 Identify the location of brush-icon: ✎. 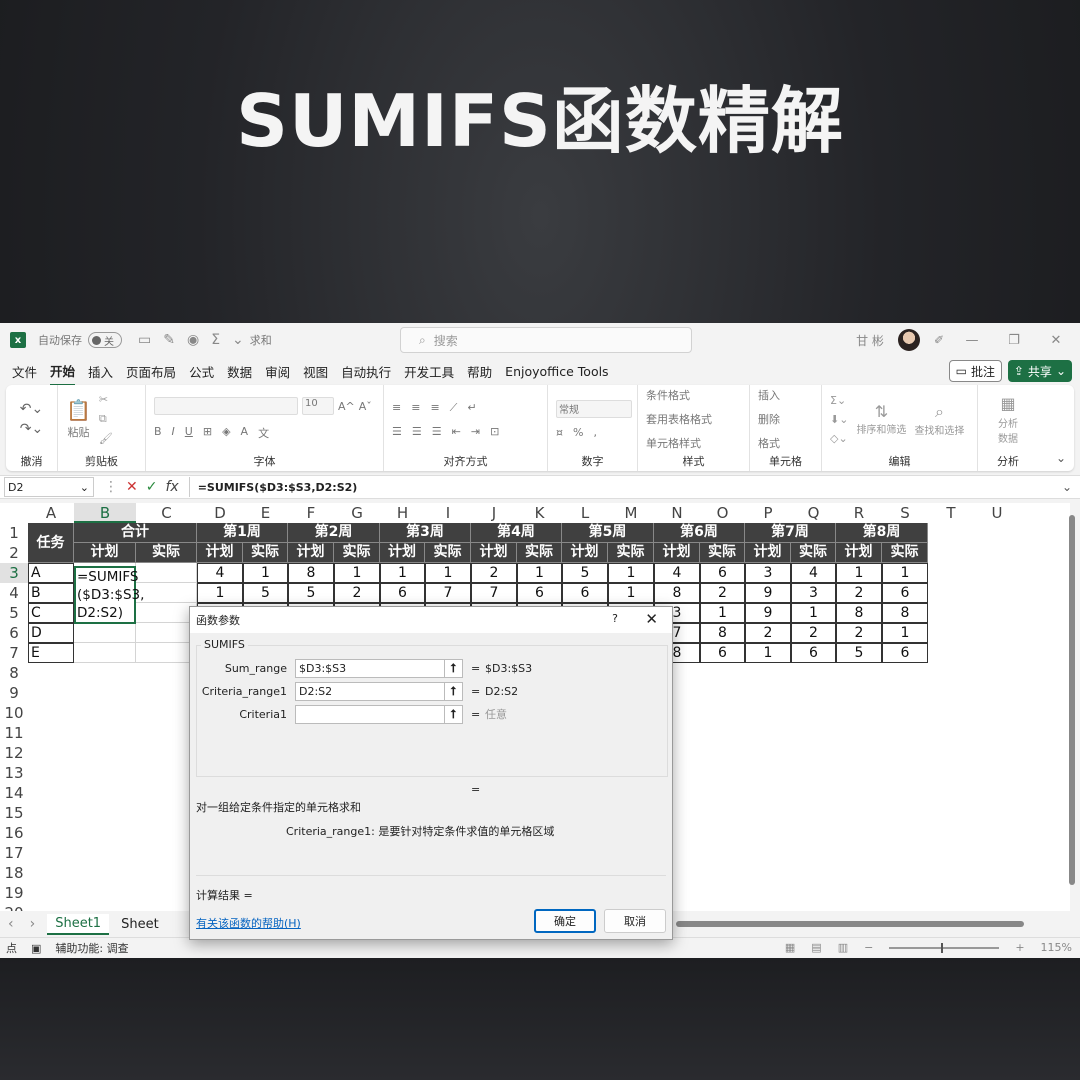
(169, 340).